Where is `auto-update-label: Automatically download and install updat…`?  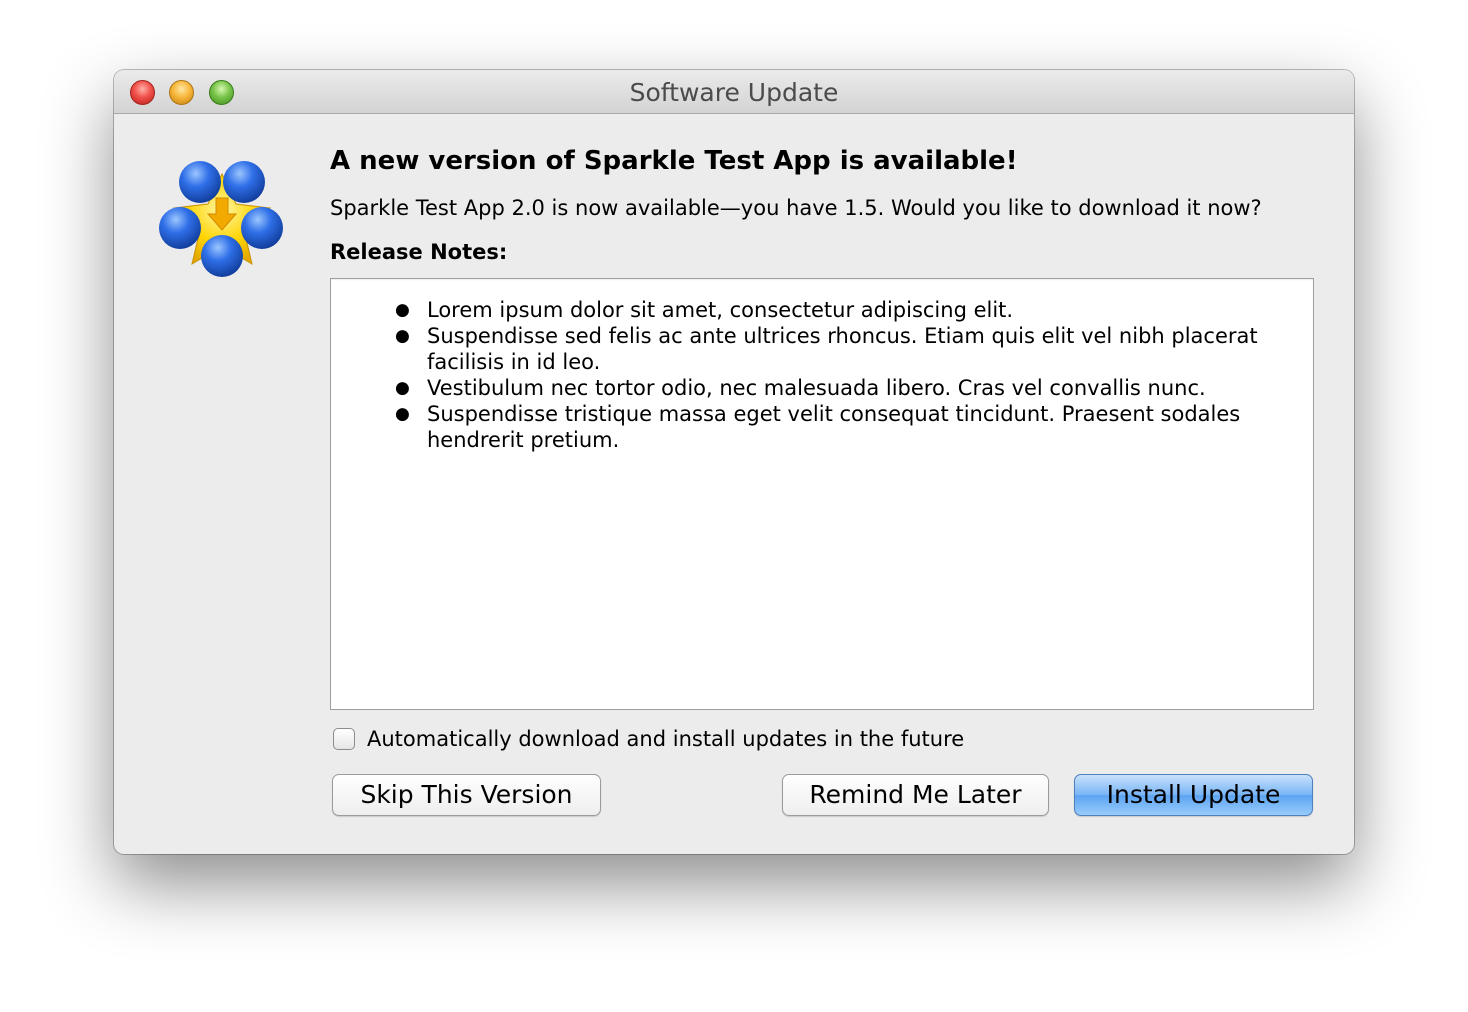 auto-update-label: Automatically download and install updat… is located at coordinates (665, 739).